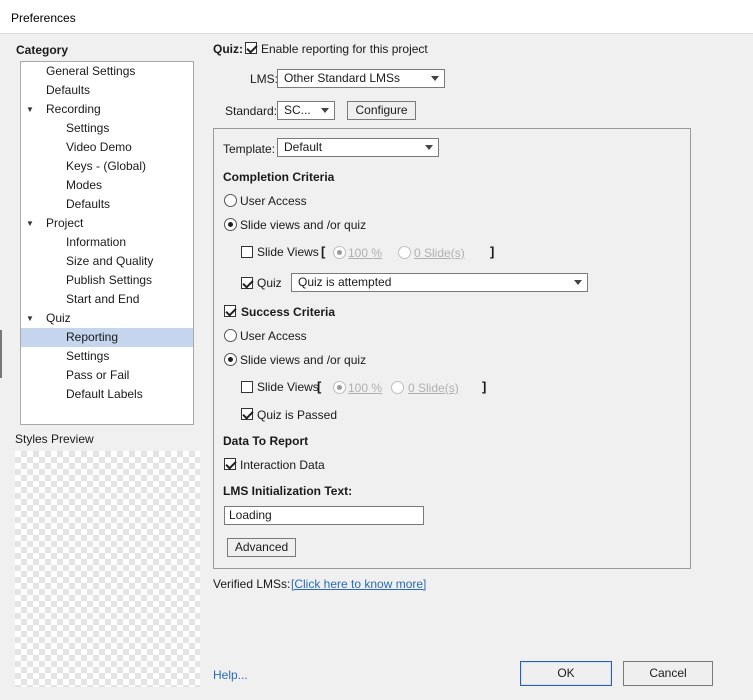 This screenshot has height=700, width=753. Describe the element at coordinates (107, 569) in the screenshot. I see `styles-preview-area` at that location.